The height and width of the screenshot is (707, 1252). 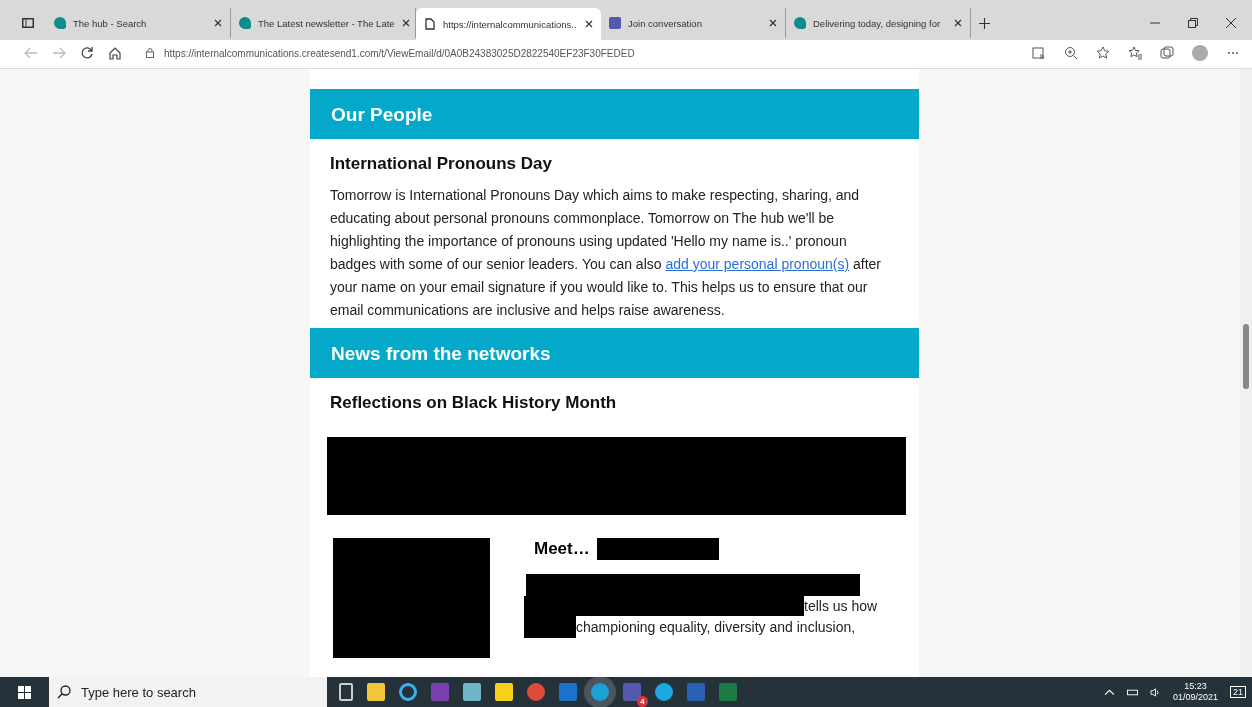 I want to click on zoom-icon, so click(x=1071, y=53).